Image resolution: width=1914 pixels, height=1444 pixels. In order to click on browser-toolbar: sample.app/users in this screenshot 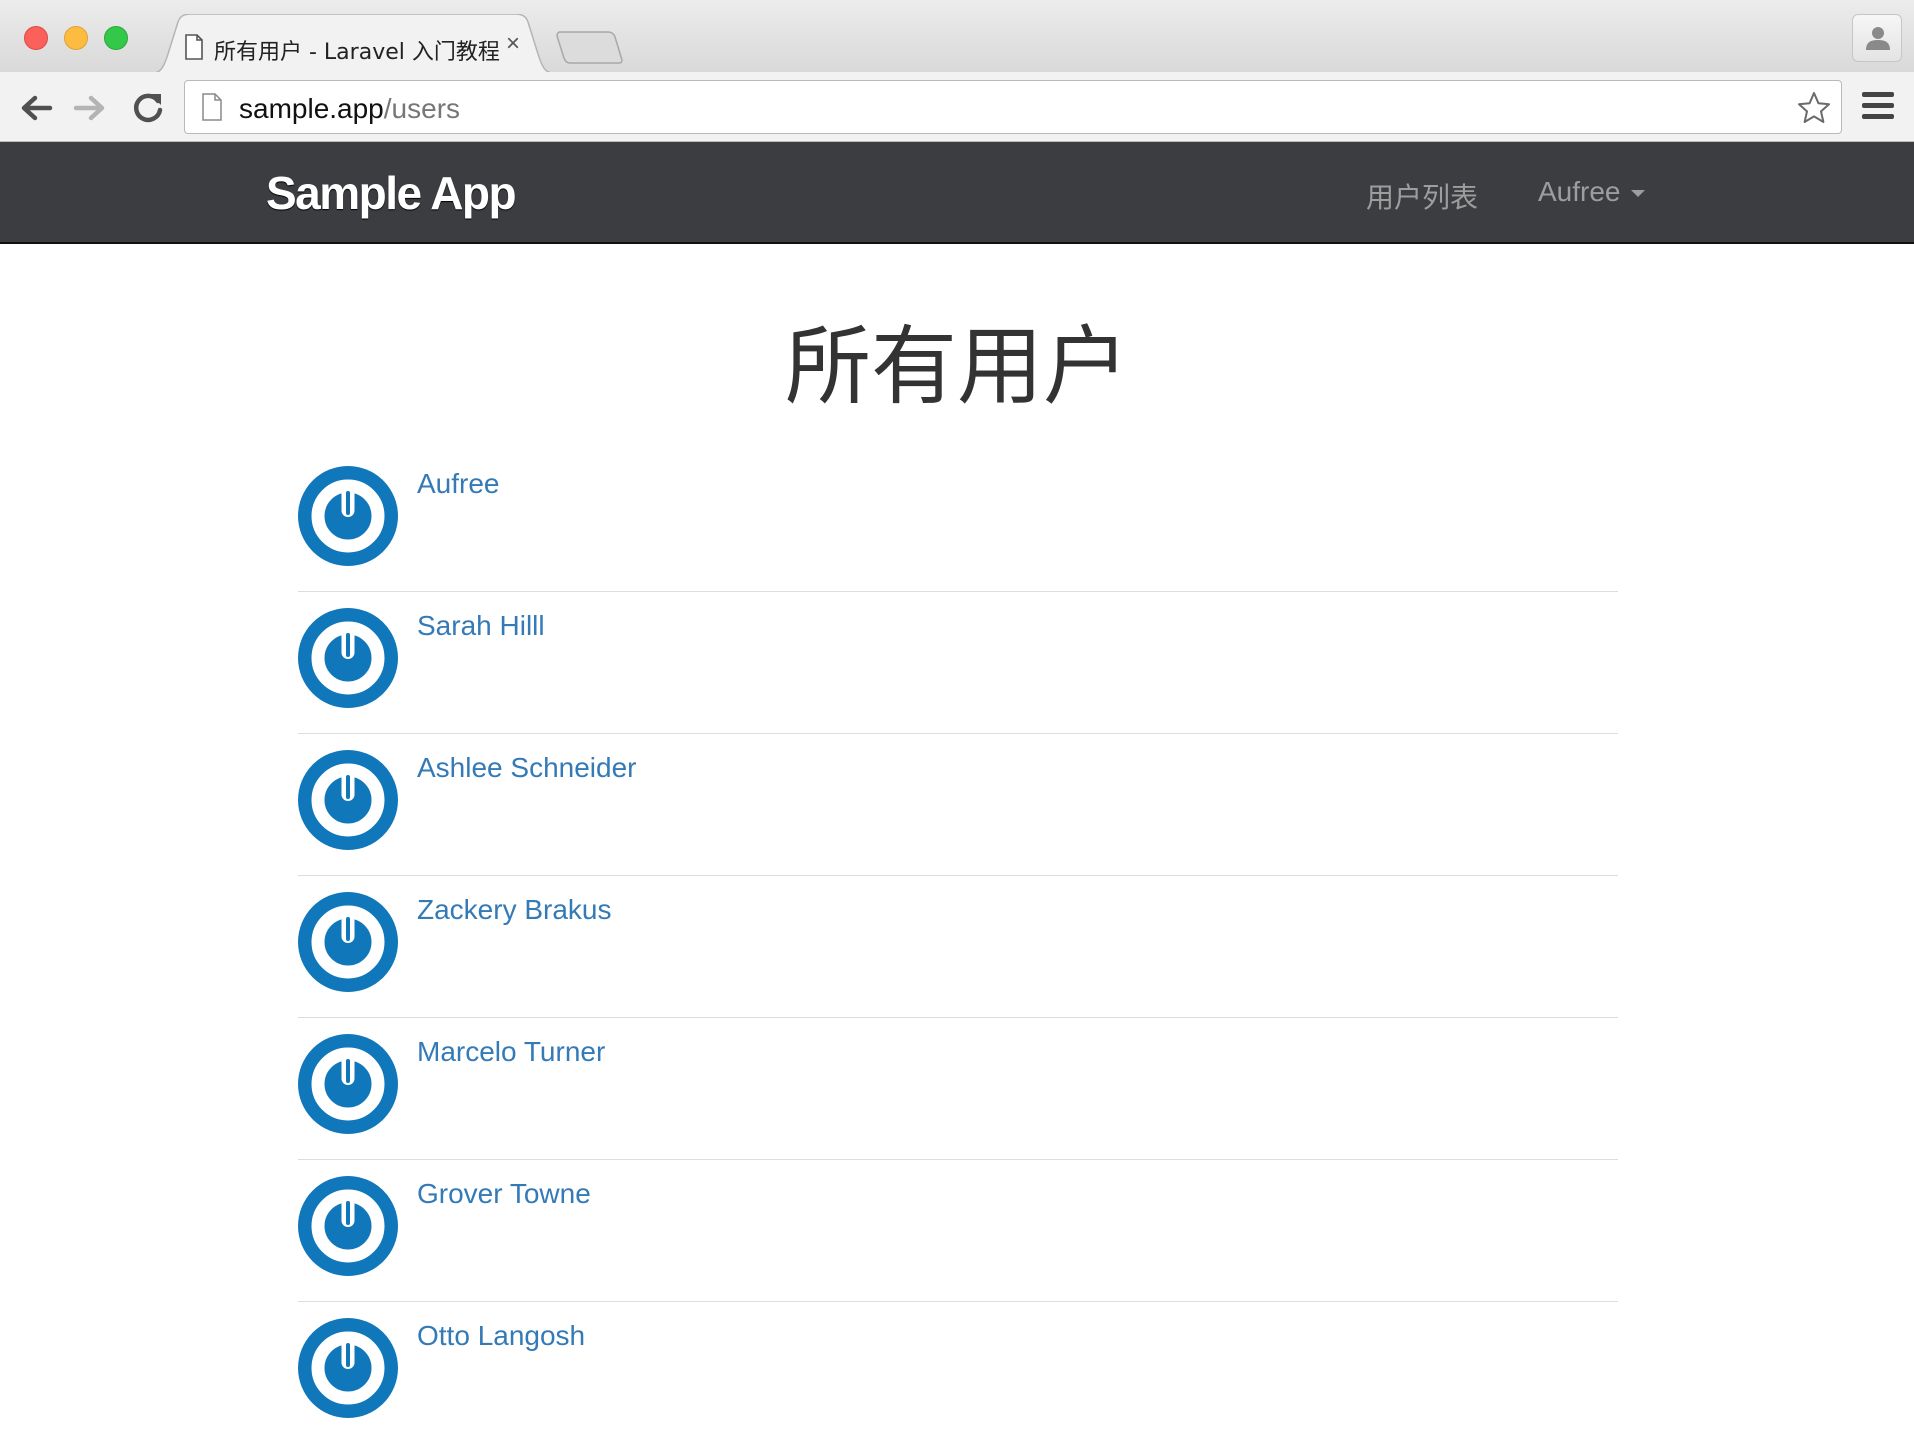, I will do `click(957, 107)`.